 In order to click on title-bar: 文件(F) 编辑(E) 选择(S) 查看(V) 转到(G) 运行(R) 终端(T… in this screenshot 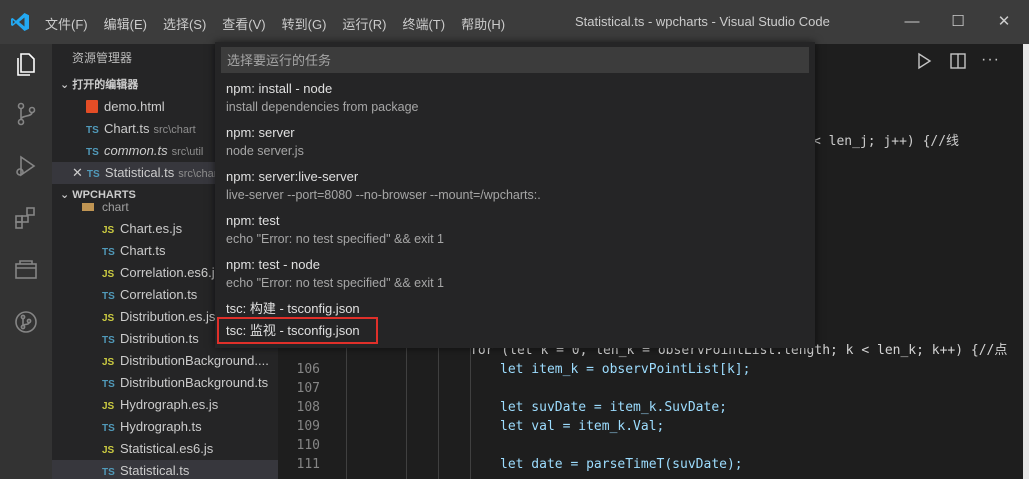, I will do `click(514, 22)`.